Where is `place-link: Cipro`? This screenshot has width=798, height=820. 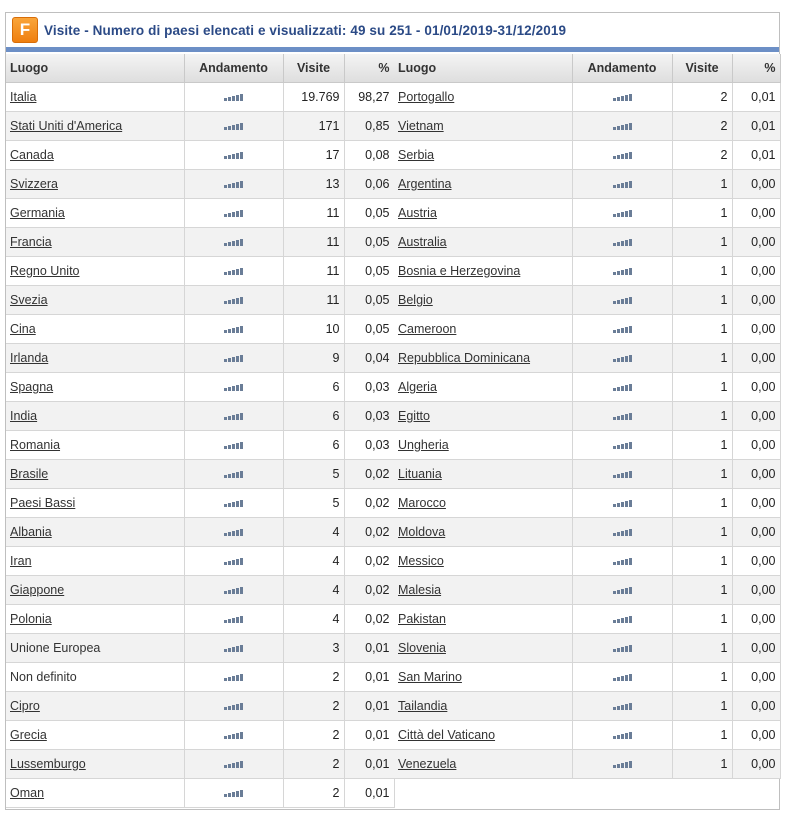
place-link: Cipro is located at coordinates (25, 706).